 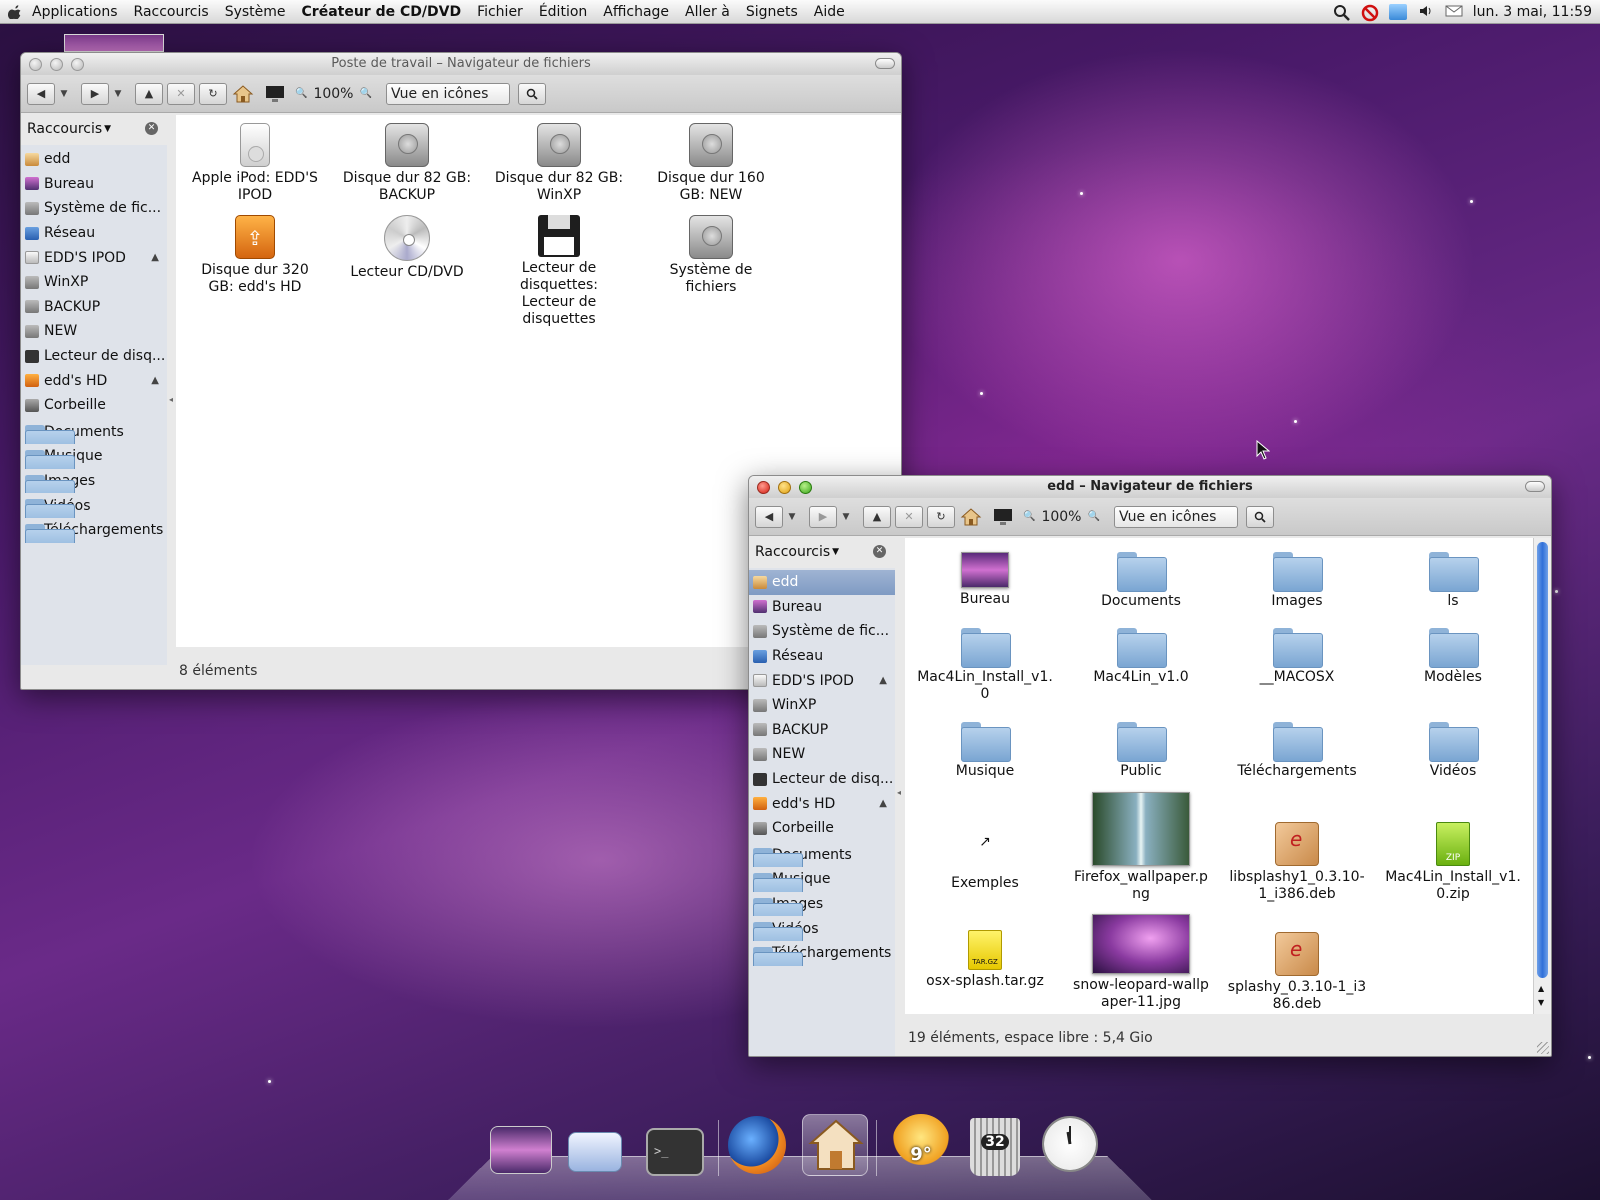 I want to click on up-button: ▲, so click(x=149, y=93).